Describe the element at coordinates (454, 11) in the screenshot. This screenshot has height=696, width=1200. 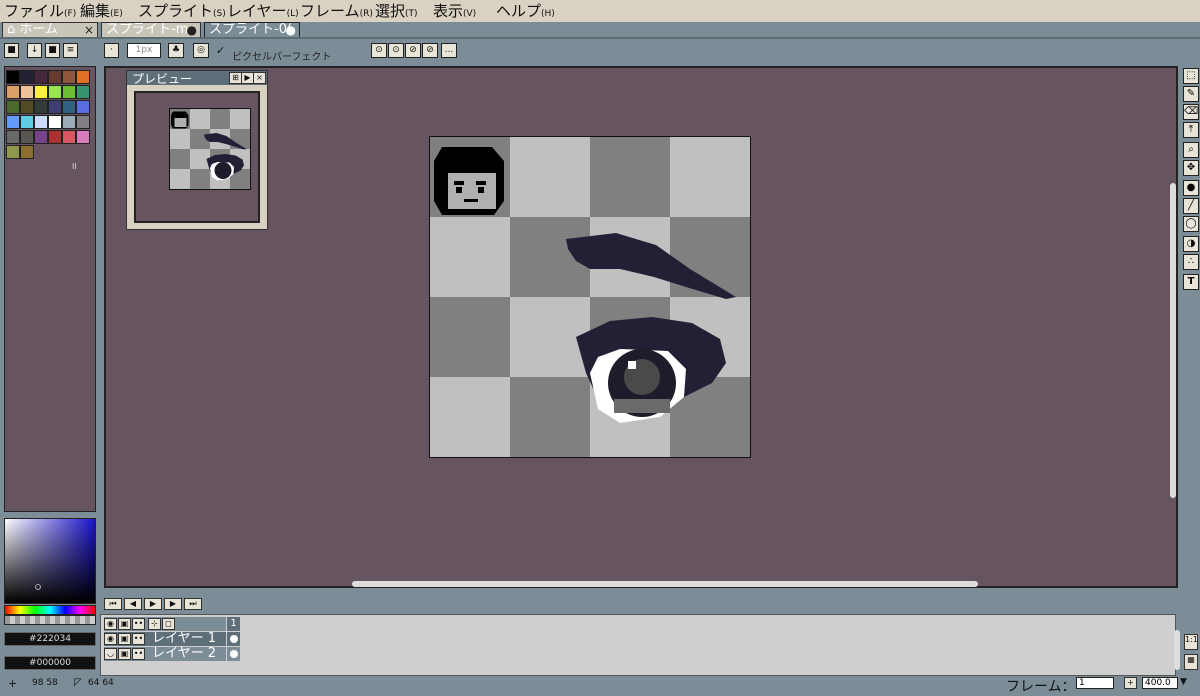
I see `menu-view: 表示(V)` at that location.